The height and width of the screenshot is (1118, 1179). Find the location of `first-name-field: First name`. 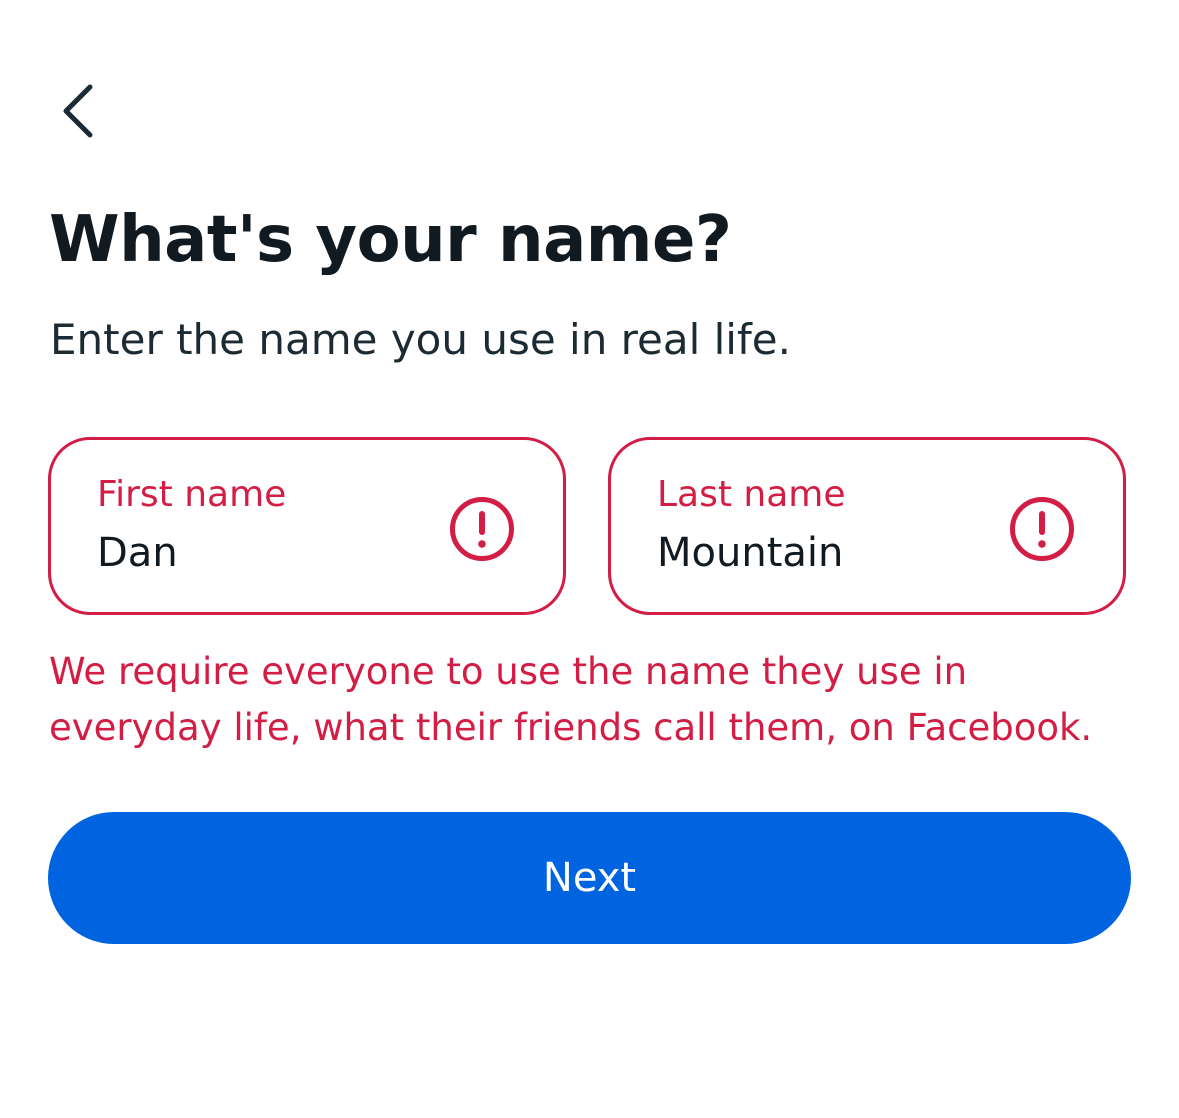

first-name-field: First name is located at coordinates (307, 526).